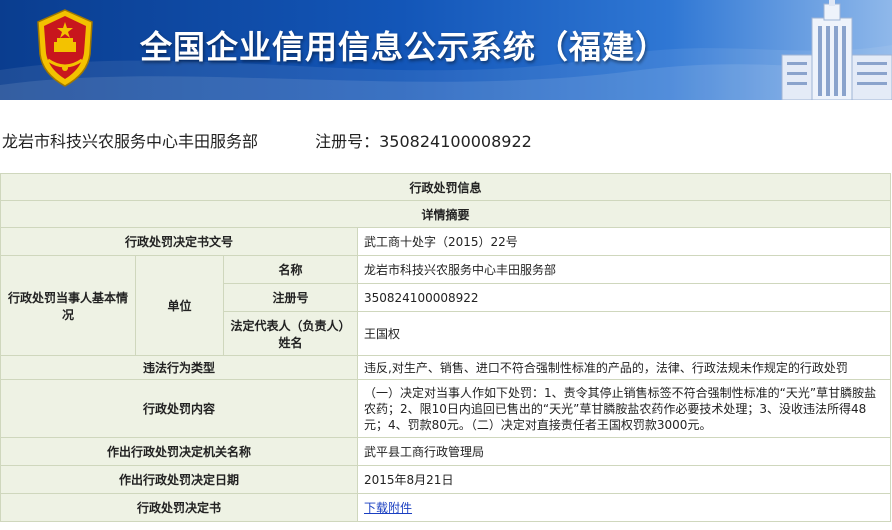  What do you see at coordinates (65, 48) in the screenshot?
I see `national-emblem-icon` at bounding box center [65, 48].